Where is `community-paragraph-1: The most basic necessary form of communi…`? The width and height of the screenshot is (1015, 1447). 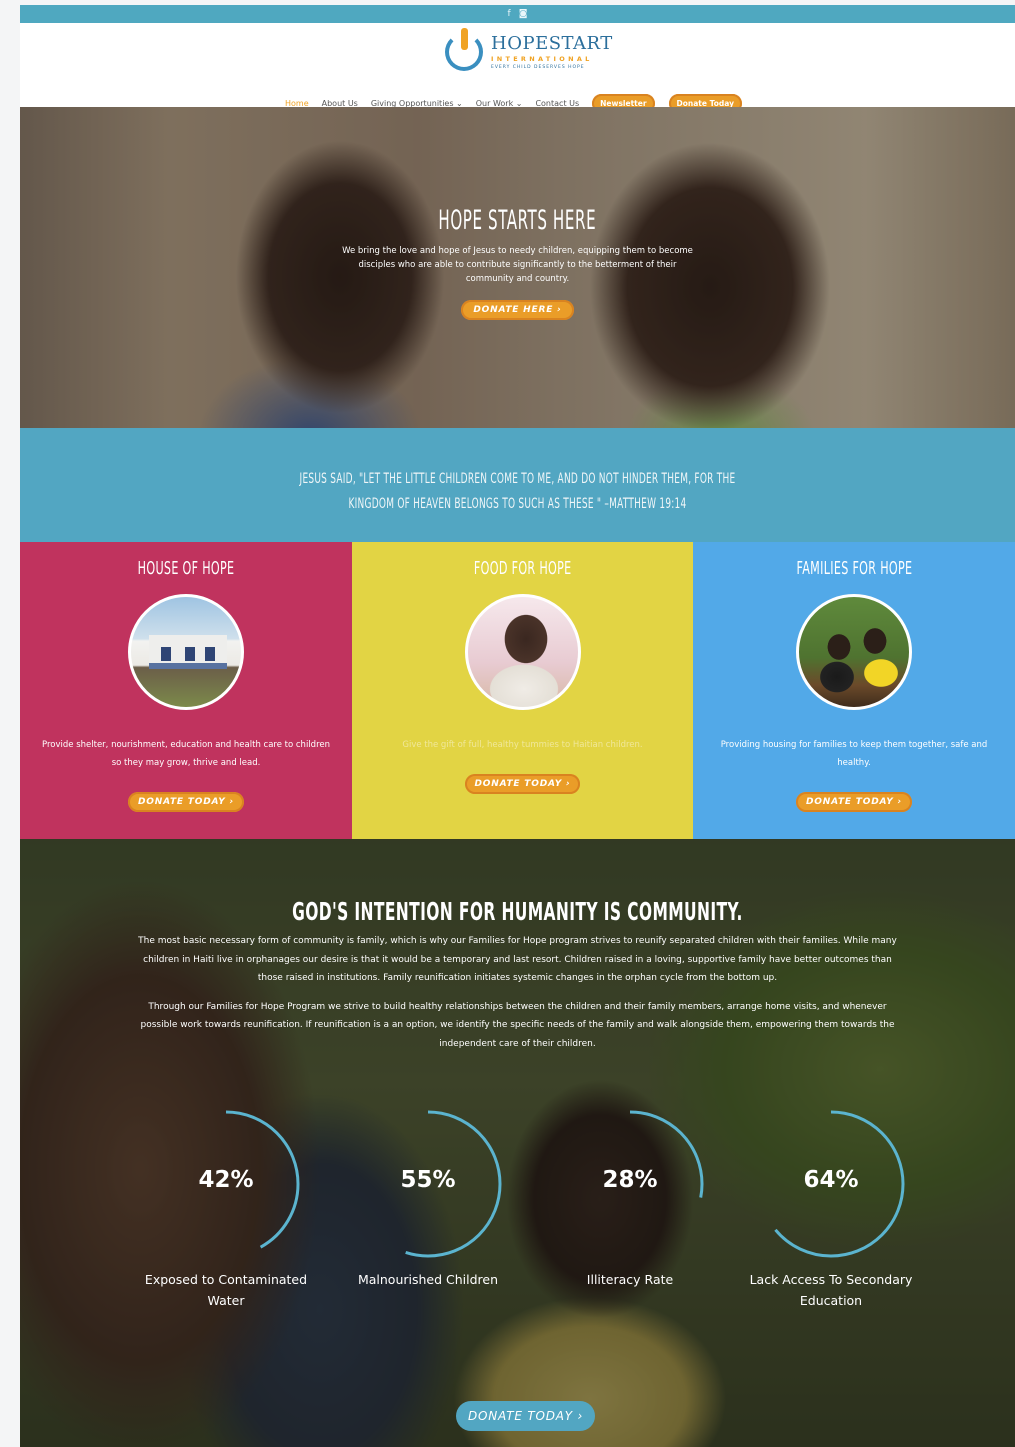
community-paragraph-1: The most basic necessary form of communi… is located at coordinates (517, 959).